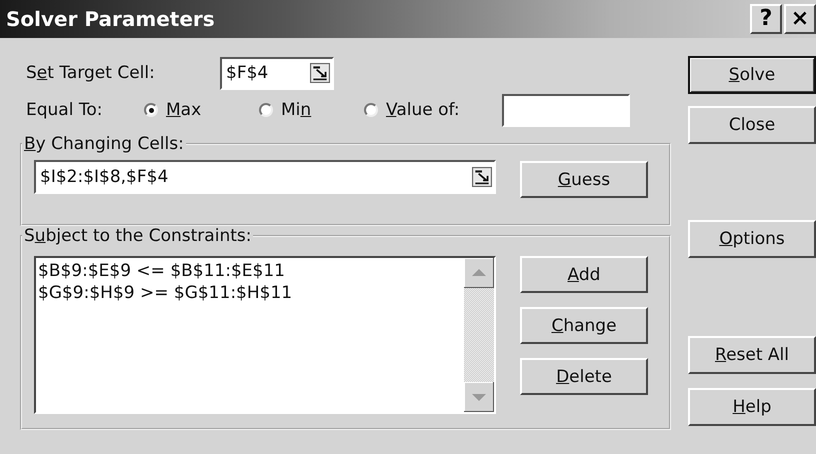 This screenshot has width=816, height=454. I want to click on value-field, so click(566, 110).